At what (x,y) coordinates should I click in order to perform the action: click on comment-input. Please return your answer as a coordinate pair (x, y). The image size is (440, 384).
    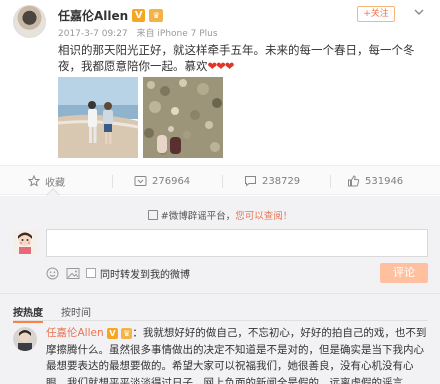
    Looking at the image, I should click on (237, 243).